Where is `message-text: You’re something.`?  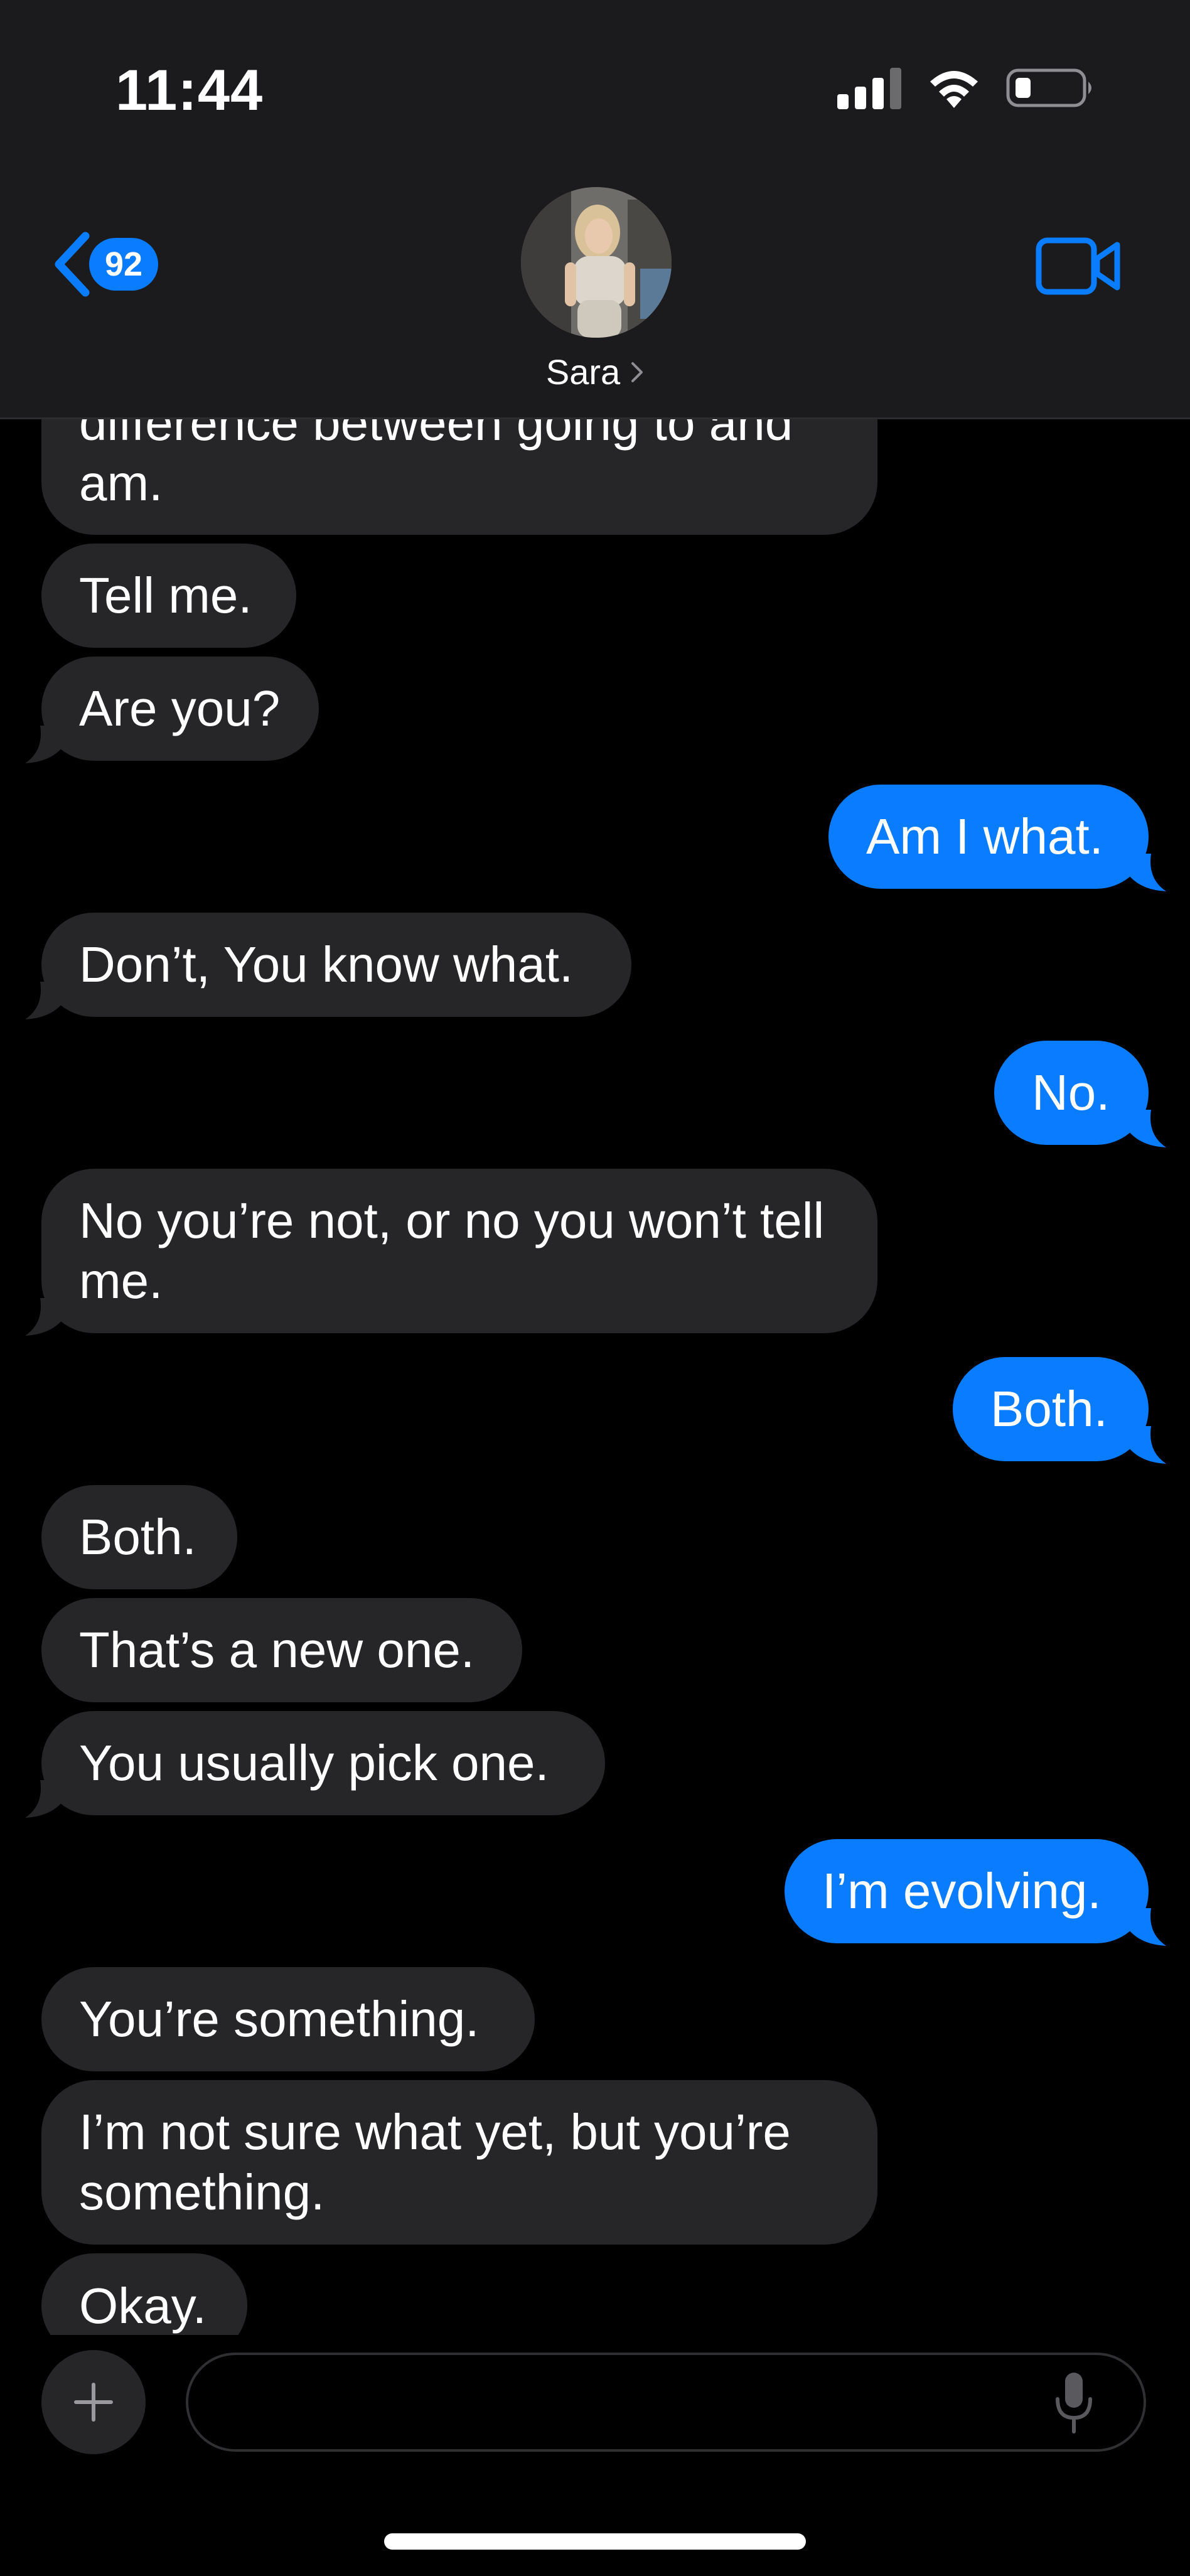 message-text: You’re something. is located at coordinates (279, 2019).